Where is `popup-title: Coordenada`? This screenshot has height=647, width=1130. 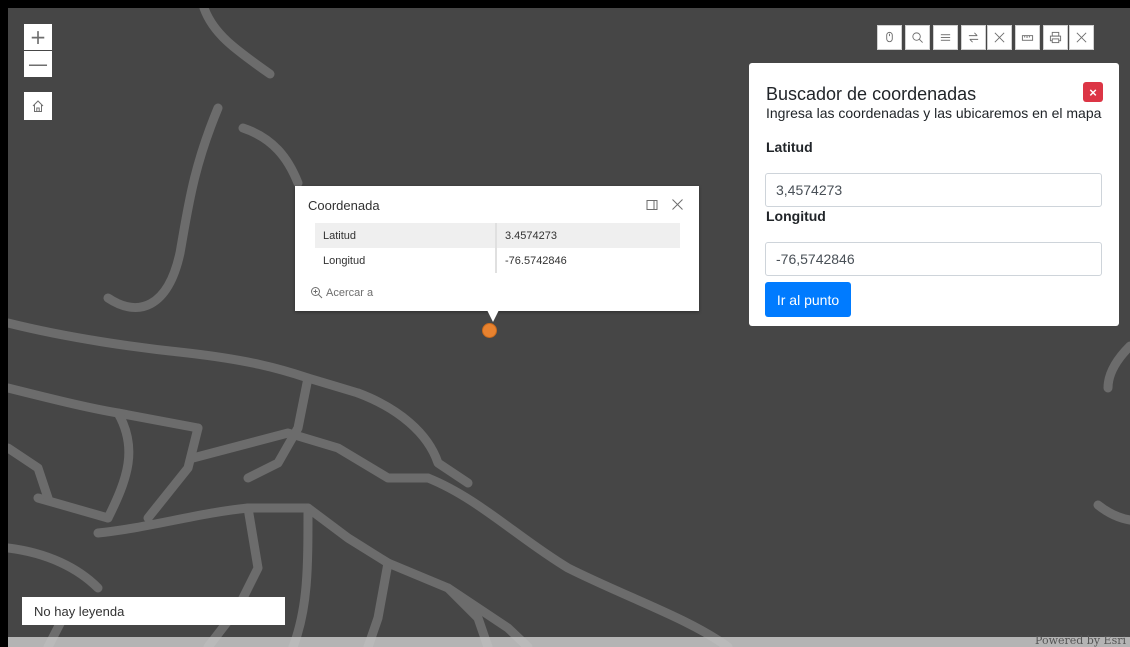 popup-title: Coordenada is located at coordinates (344, 205).